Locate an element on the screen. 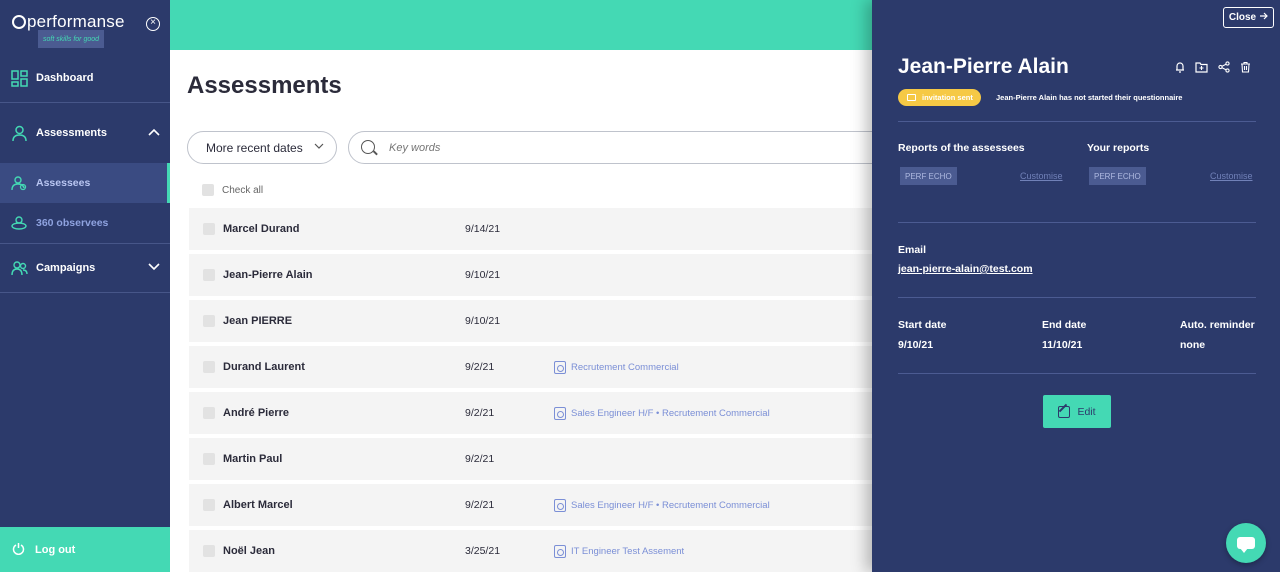 The height and width of the screenshot is (572, 1280). observees-icon is located at coordinates (19, 223).